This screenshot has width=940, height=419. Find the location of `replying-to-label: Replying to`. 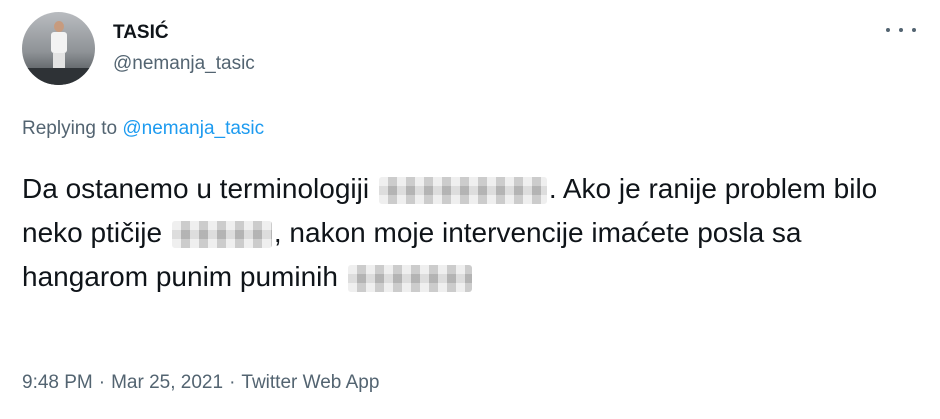

replying-to-label: Replying to is located at coordinates (70, 128).